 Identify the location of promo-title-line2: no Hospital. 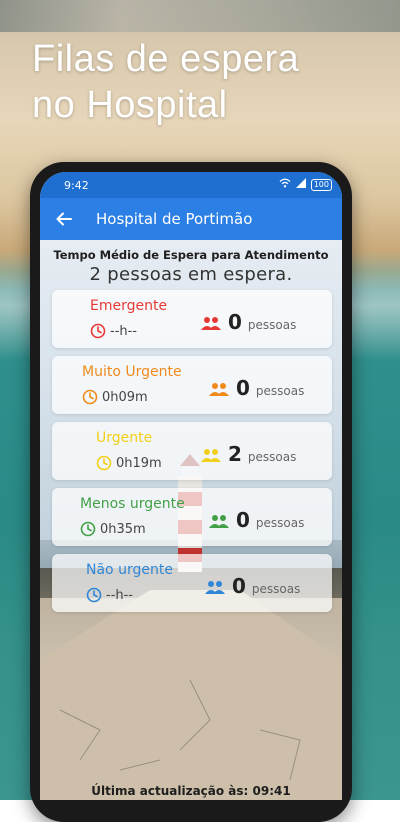
(130, 105).